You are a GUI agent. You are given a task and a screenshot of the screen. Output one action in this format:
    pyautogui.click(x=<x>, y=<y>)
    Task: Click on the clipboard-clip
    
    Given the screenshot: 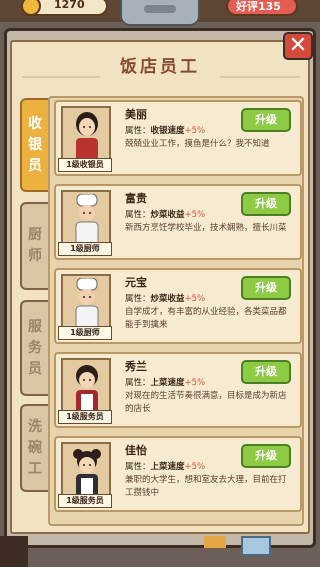 What is the action you would take?
    pyautogui.click(x=160, y=13)
    